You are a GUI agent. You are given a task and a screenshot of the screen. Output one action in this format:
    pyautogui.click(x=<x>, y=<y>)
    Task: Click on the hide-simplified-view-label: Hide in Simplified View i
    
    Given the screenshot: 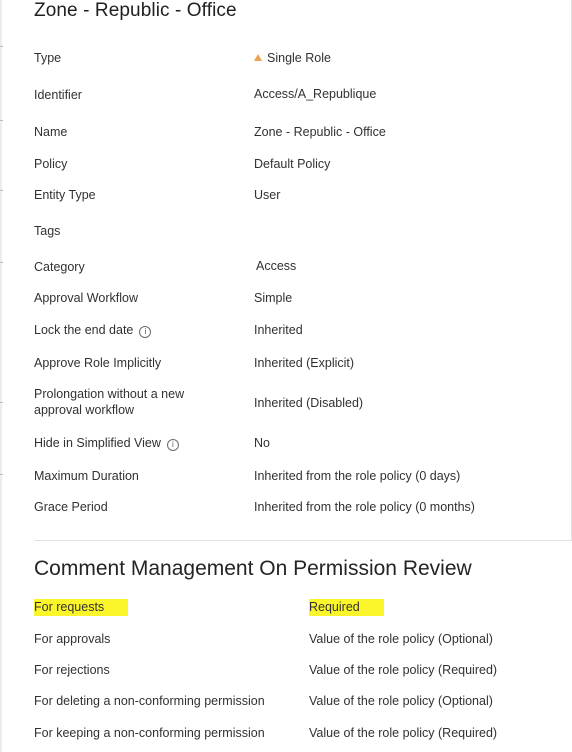 What is the action you would take?
    pyautogui.click(x=134, y=443)
    